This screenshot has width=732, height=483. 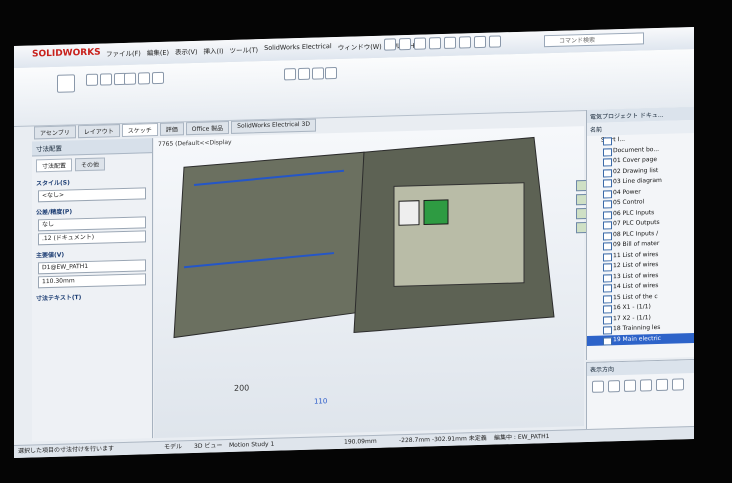 I want to click on tolerance-section: 公差/精度(P), so click(x=92, y=209).